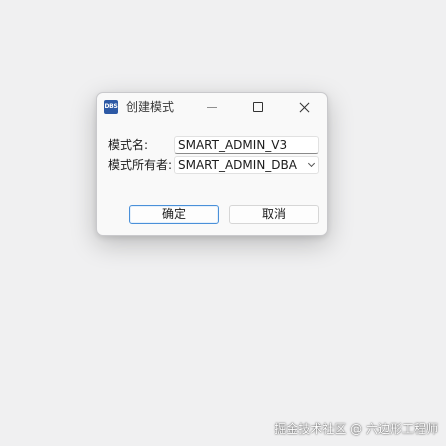 This screenshot has width=446, height=446. I want to click on title-bar: DBS 创建模式, so click(212, 107).